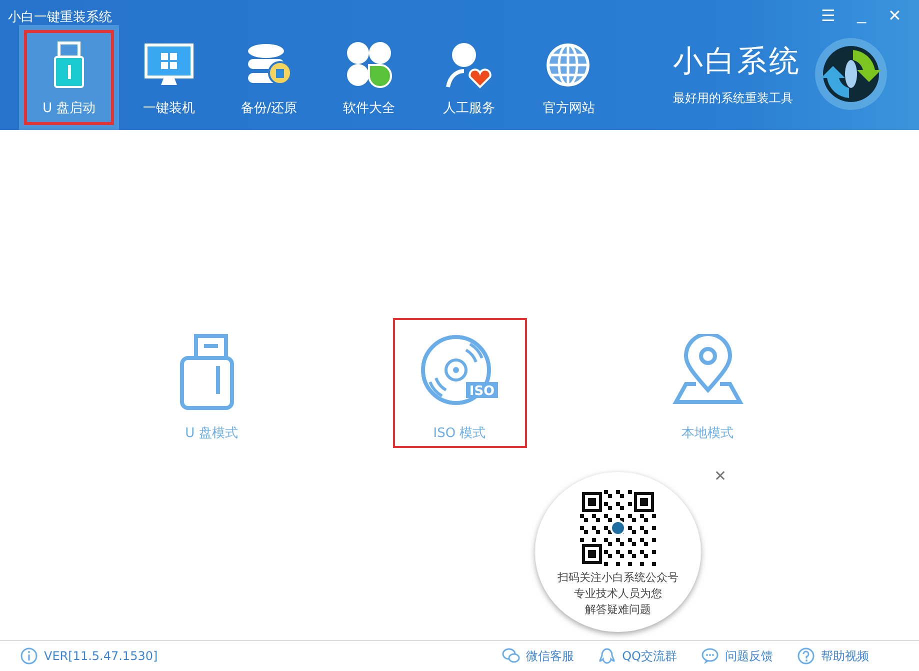 The width and height of the screenshot is (919, 671). I want to click on brand-name: 小白系统, so click(737, 62).